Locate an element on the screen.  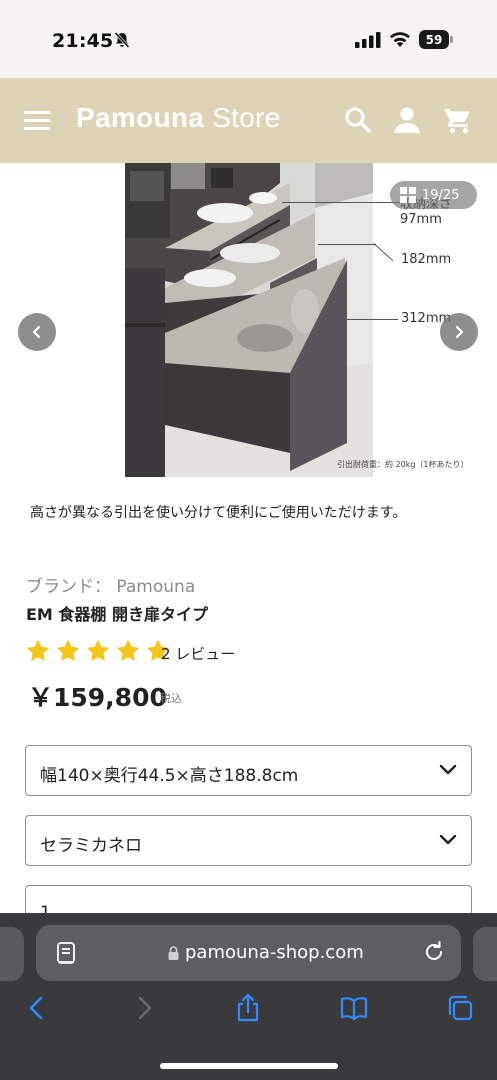
gallery-next-button is located at coordinates (459, 332).